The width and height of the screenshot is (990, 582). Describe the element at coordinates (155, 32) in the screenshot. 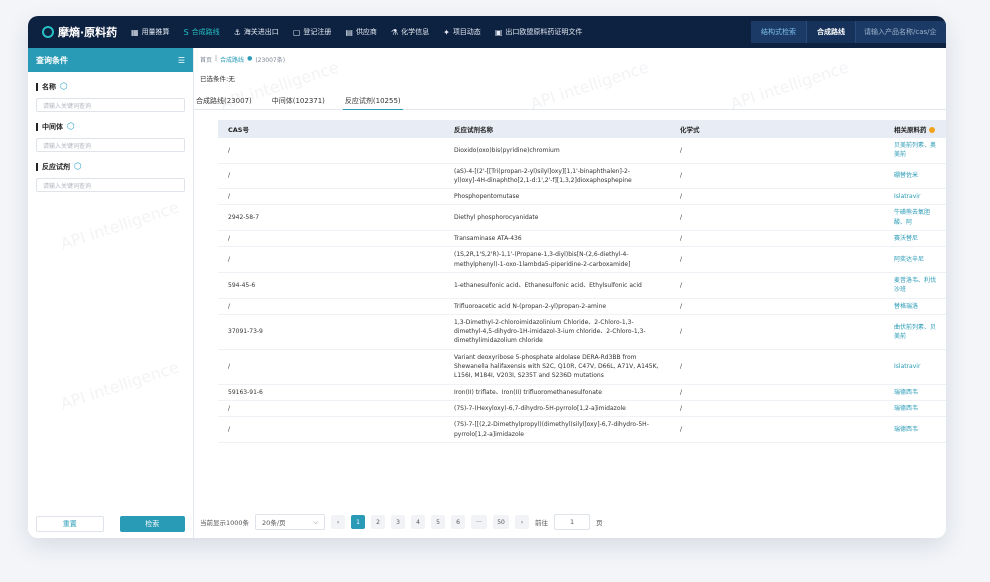

I see `nav-link-label: 用量推算` at that location.